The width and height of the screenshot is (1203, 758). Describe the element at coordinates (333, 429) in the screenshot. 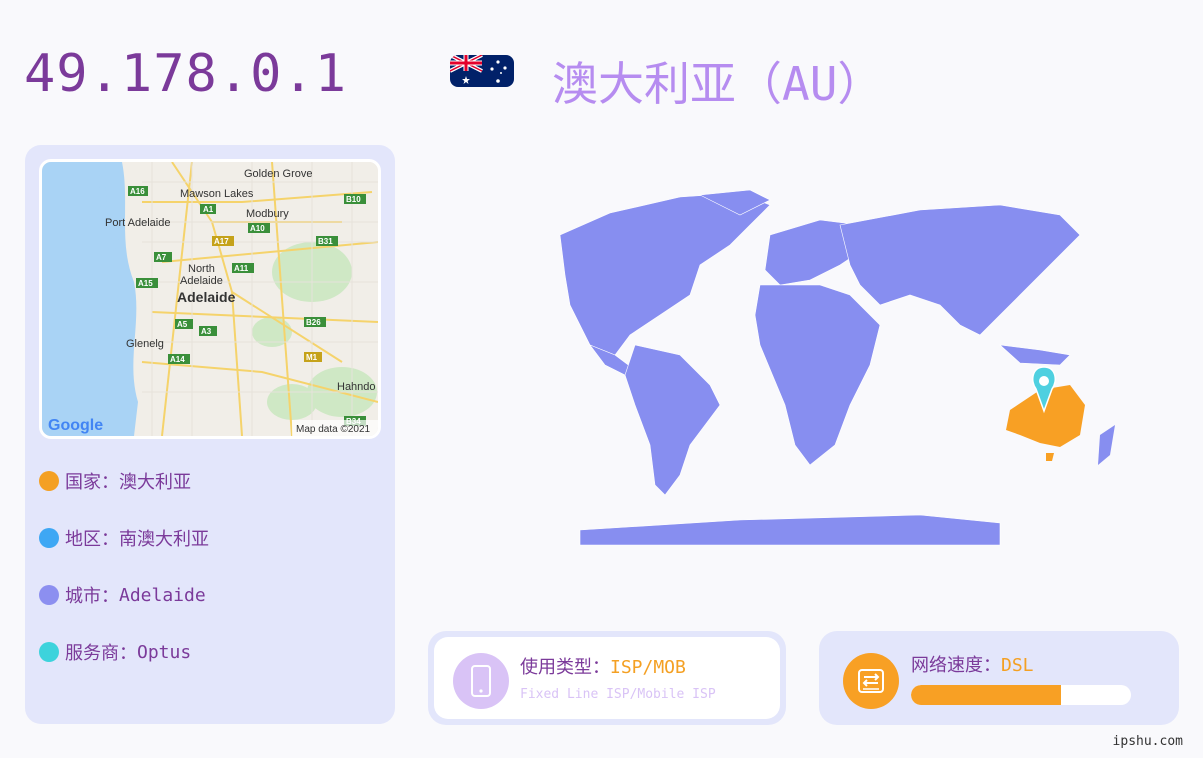

I see `map-attribution: Map data ©2021` at that location.